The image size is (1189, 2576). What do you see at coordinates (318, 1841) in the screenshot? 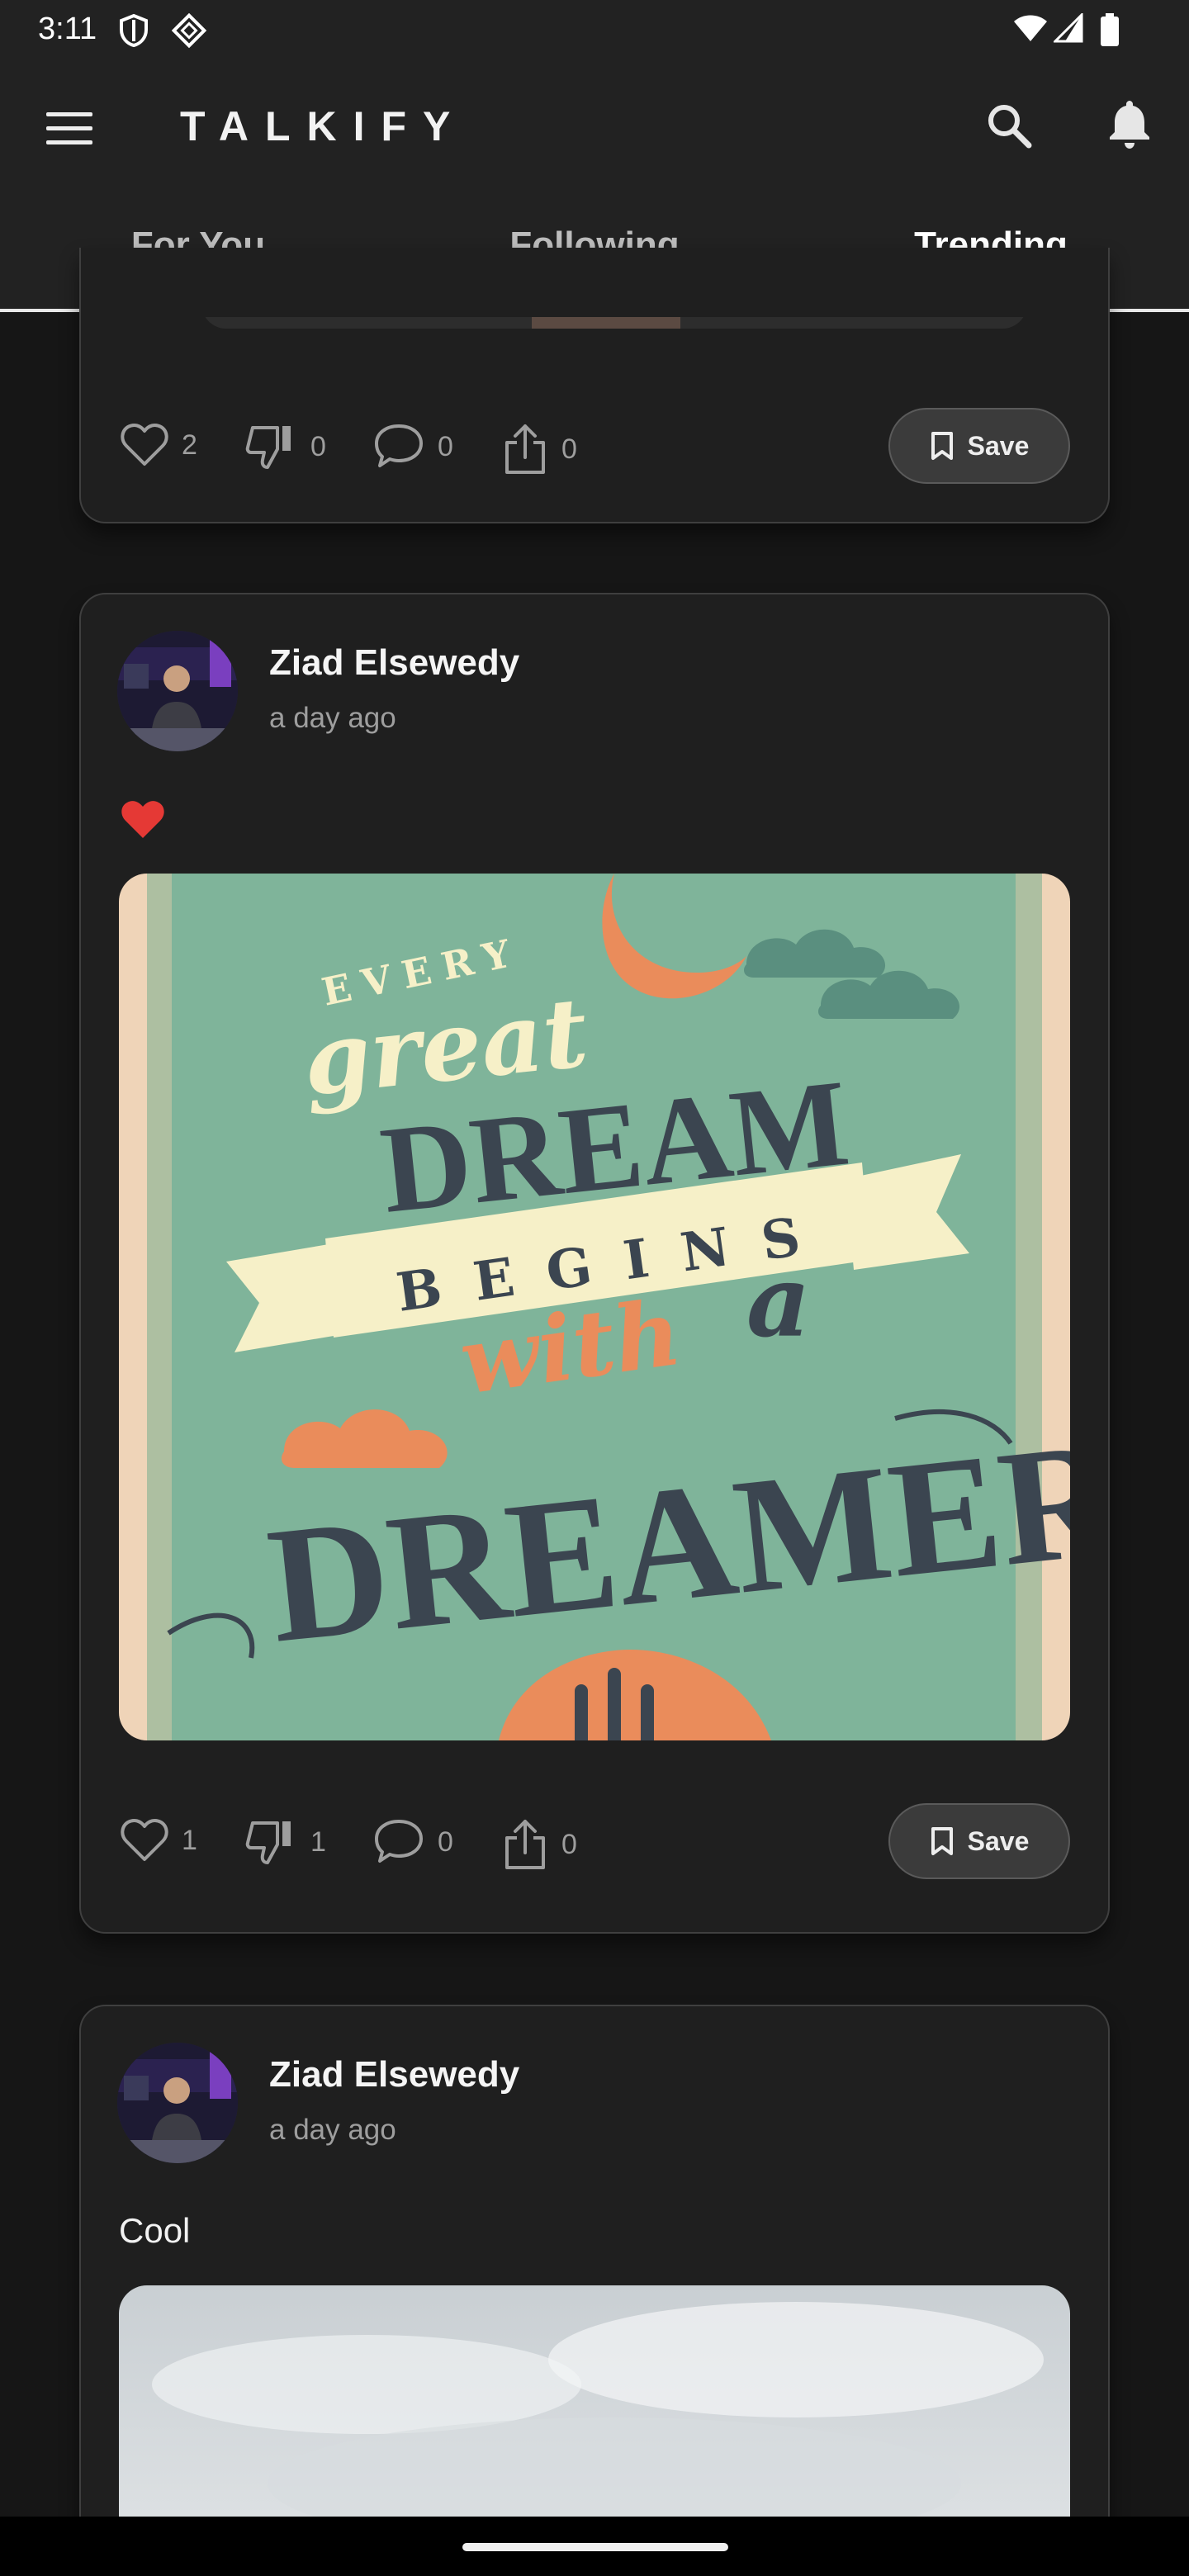
I see `dislike-count: 1` at bounding box center [318, 1841].